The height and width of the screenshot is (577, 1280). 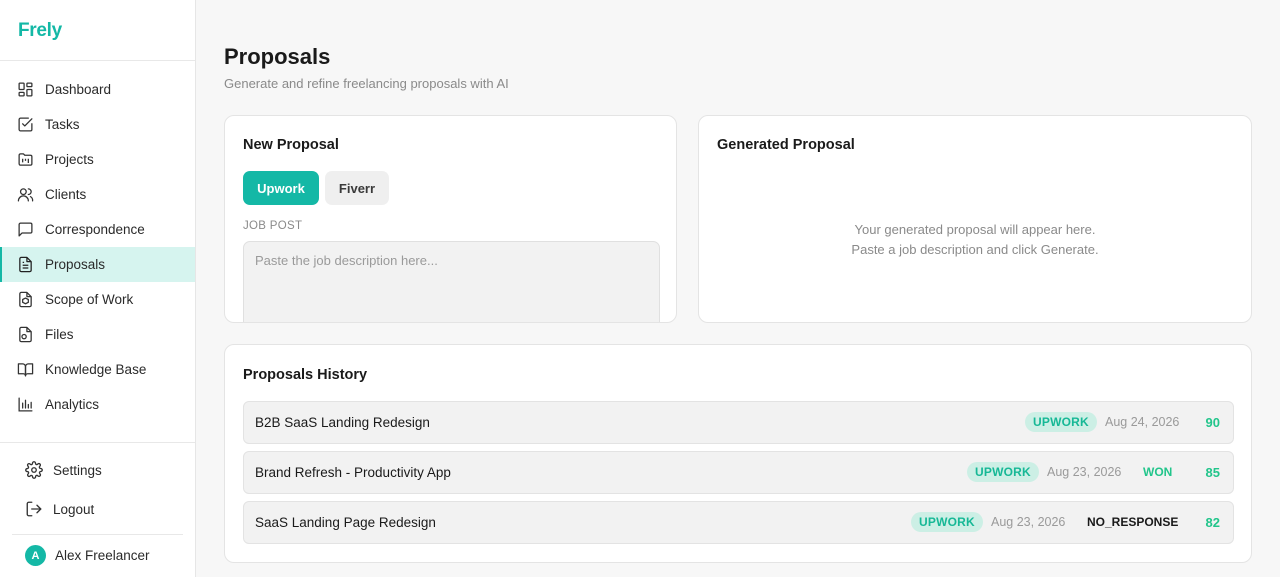 I want to click on gear-icon, so click(x=34, y=470).